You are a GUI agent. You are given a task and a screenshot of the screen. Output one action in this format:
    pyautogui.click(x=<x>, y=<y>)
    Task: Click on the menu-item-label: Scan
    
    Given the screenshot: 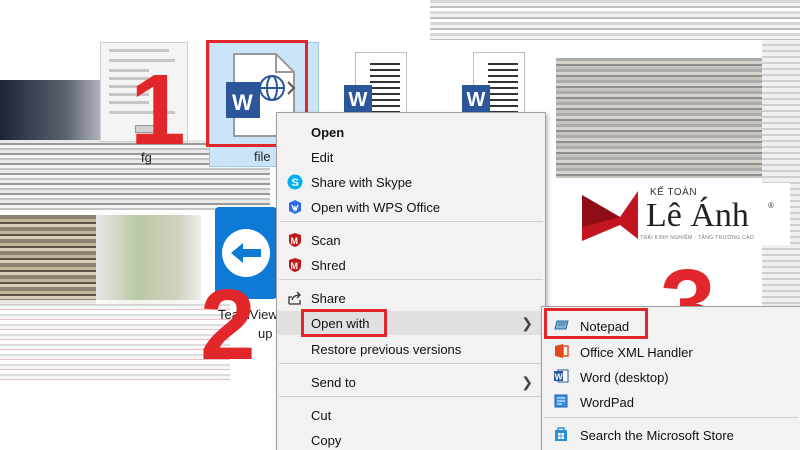 What is the action you would take?
    pyautogui.click(x=326, y=240)
    